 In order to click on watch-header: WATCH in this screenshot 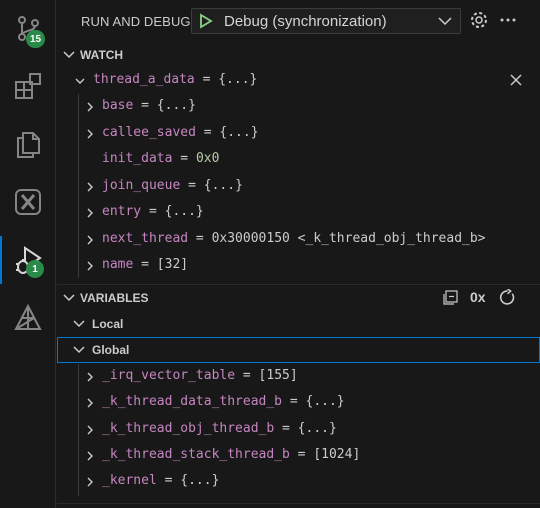, I will do `click(102, 55)`.